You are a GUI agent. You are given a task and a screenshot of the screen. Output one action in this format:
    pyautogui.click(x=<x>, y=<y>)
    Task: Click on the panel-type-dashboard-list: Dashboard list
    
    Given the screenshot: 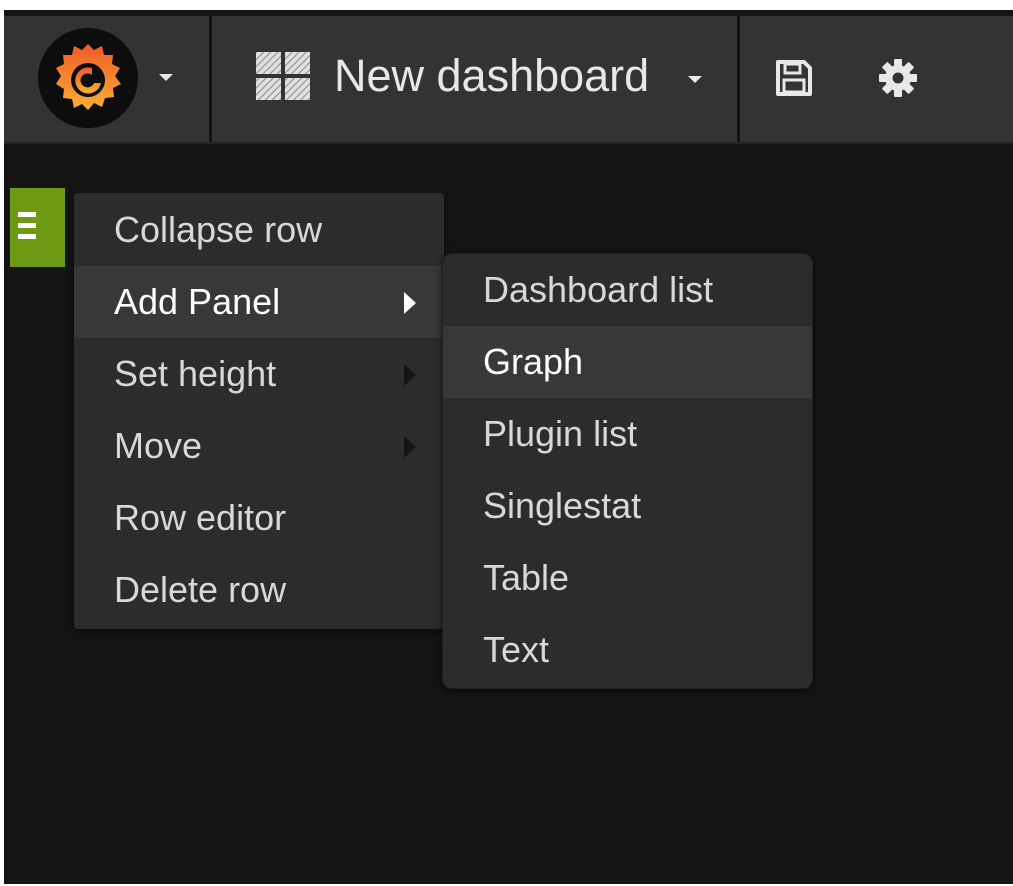 What is the action you would take?
    pyautogui.click(x=627, y=290)
    